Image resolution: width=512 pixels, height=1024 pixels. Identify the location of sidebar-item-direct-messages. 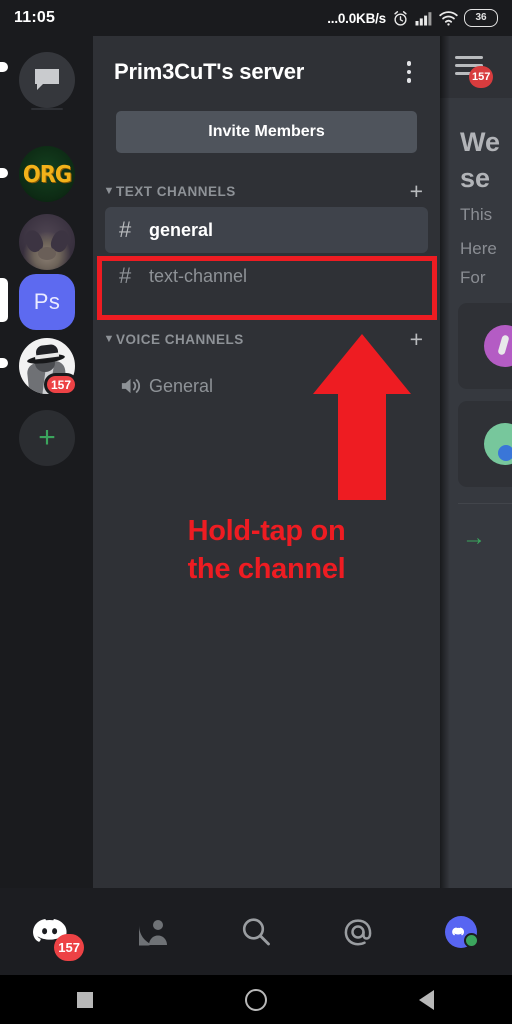
(47, 80).